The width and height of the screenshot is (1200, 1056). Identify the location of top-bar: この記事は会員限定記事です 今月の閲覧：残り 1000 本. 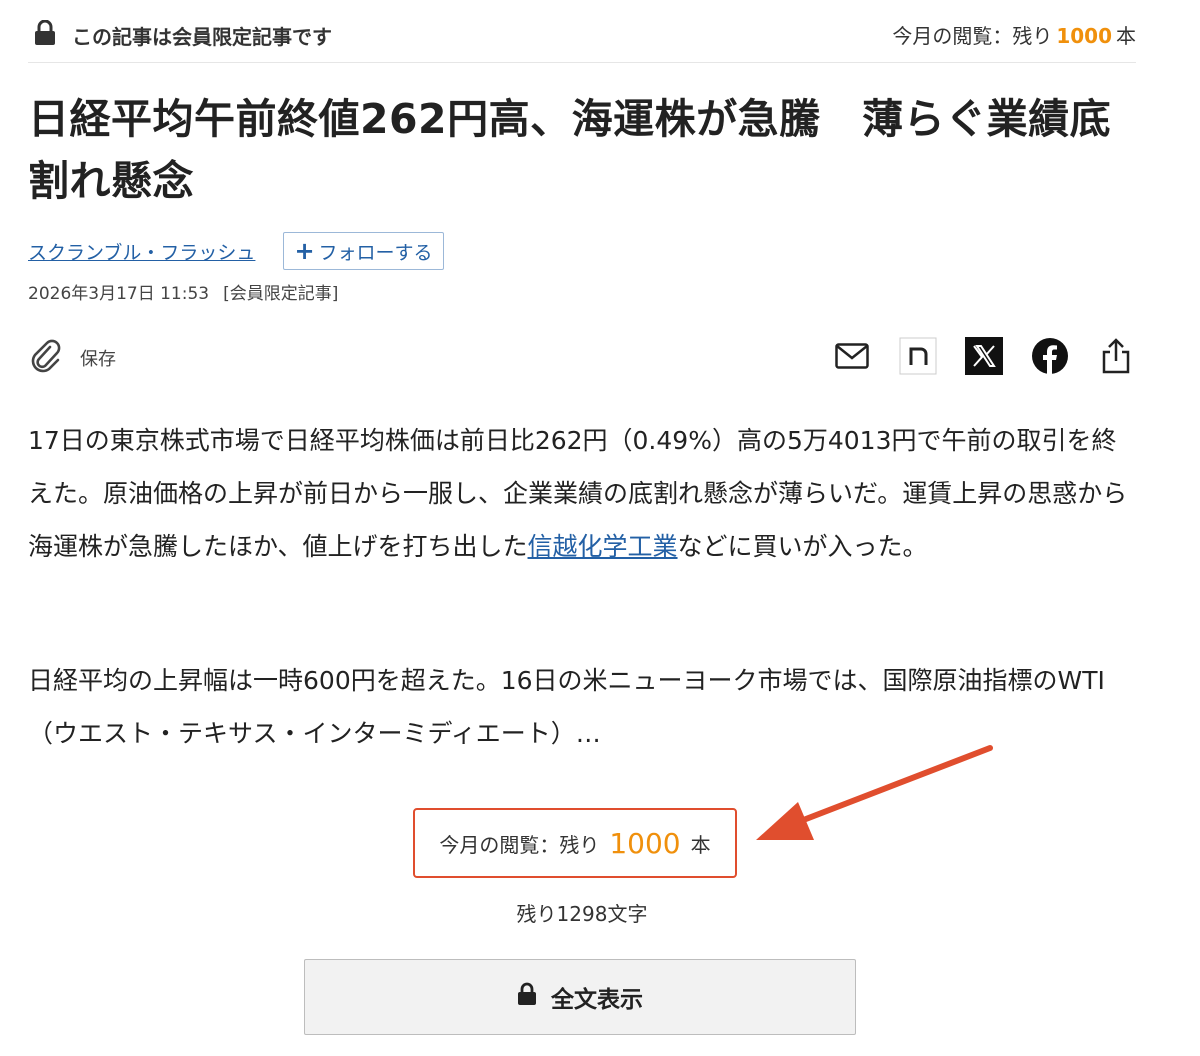
(582, 31).